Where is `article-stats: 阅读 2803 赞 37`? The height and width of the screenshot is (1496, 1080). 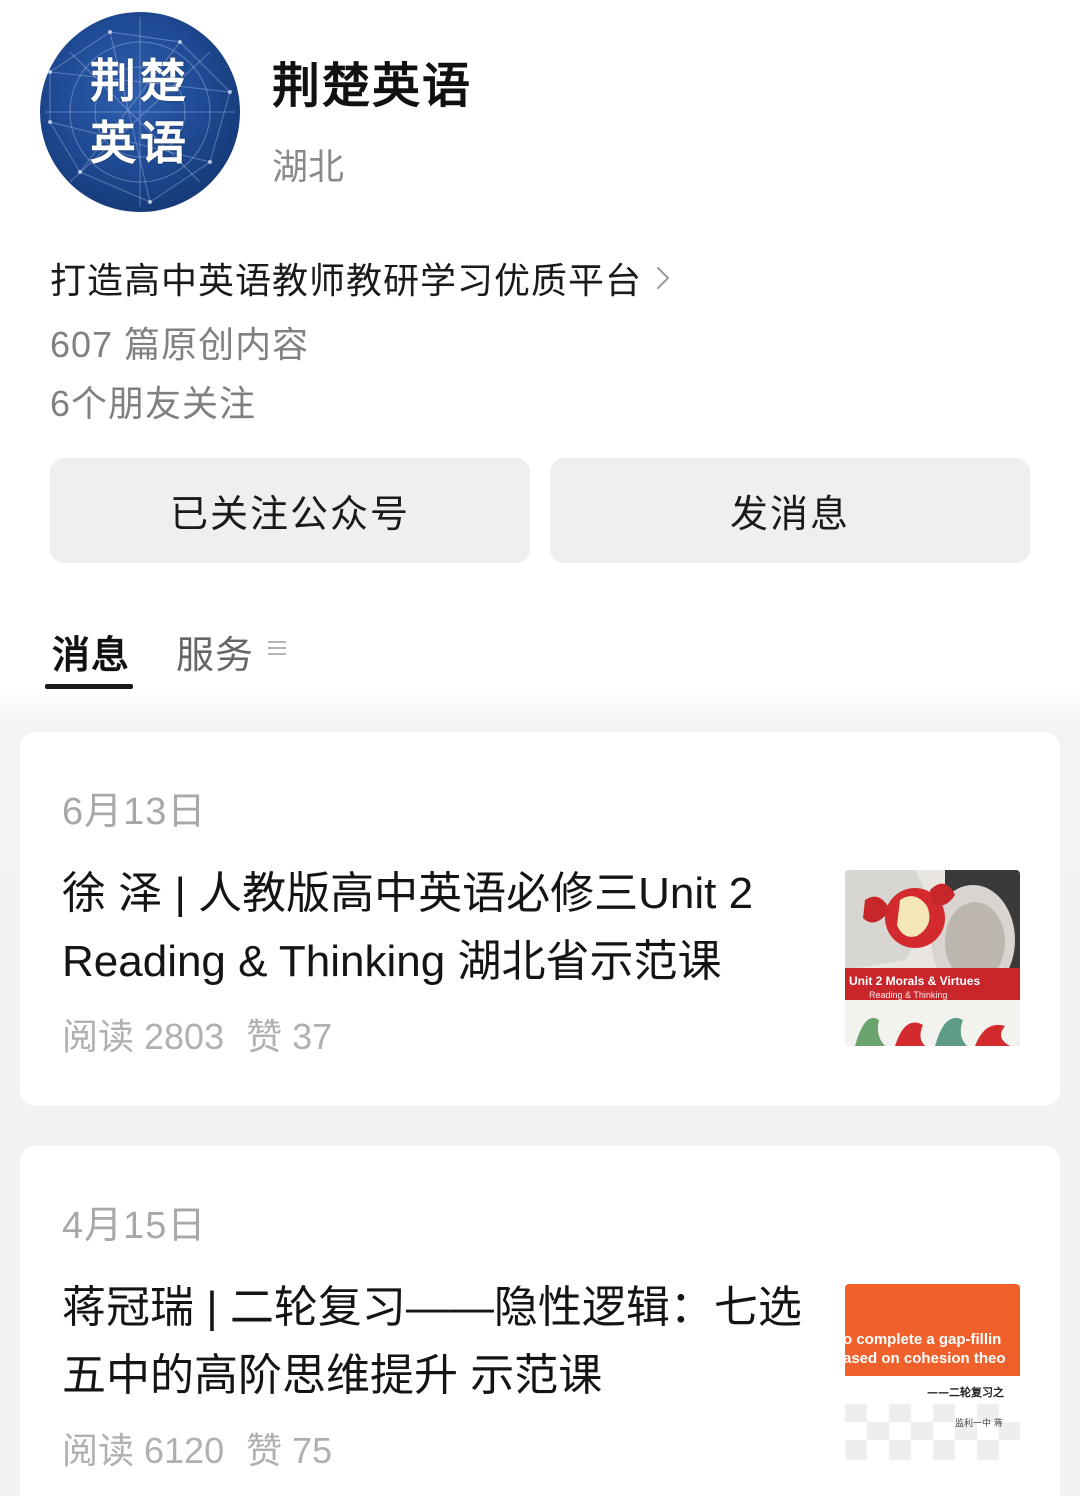 article-stats: 阅读 2803 赞 37 is located at coordinates (197, 1034).